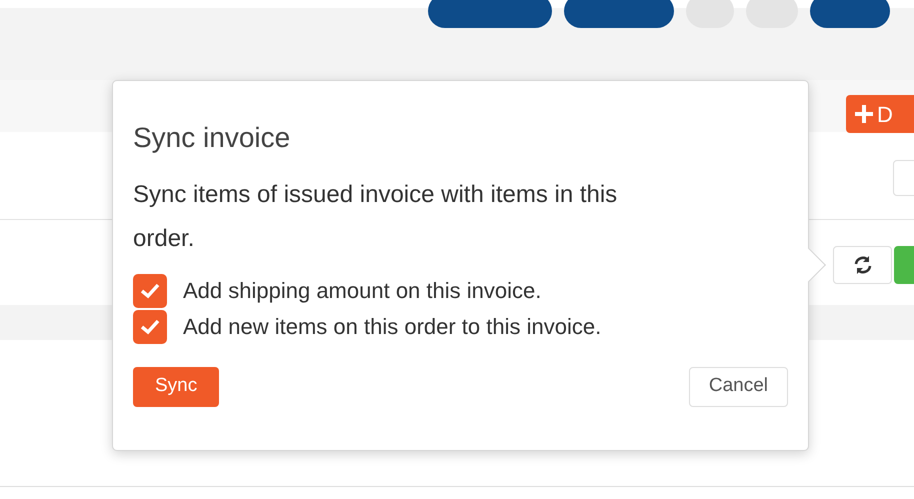 Image resolution: width=914 pixels, height=499 pixels. I want to click on checkbox-label: Add shipping amount on this invoice., so click(362, 291).